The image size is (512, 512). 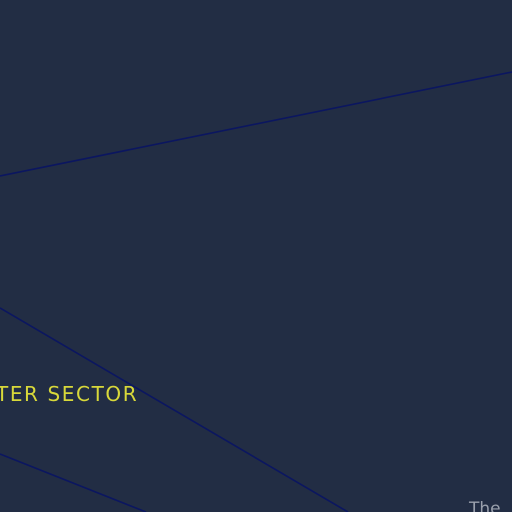 I want to click on sector-area-label: TER SECTOR, so click(x=69, y=394).